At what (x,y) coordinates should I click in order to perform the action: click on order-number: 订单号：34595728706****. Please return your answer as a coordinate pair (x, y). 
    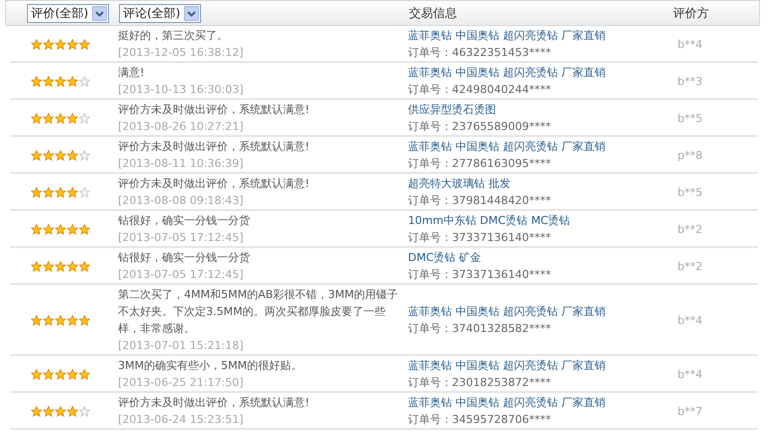
    Looking at the image, I should click on (479, 419).